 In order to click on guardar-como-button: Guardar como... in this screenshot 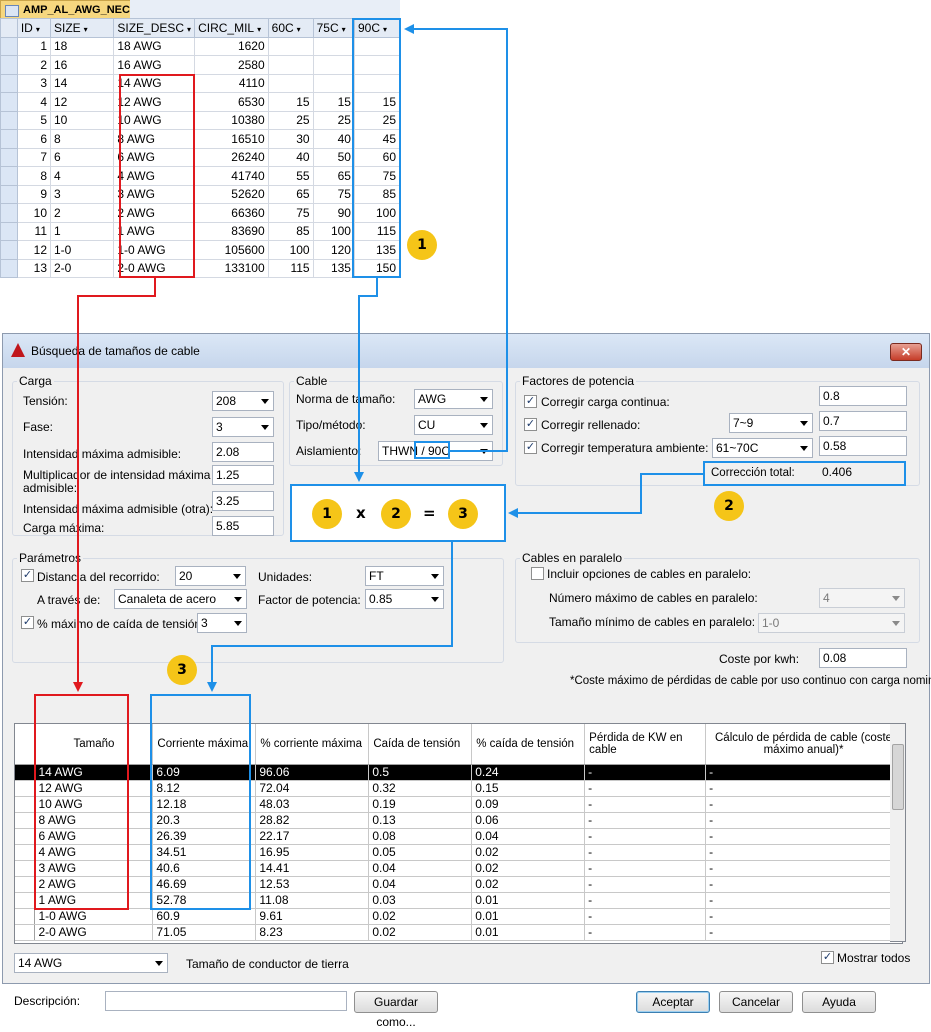, I will do `click(396, 1010)`.